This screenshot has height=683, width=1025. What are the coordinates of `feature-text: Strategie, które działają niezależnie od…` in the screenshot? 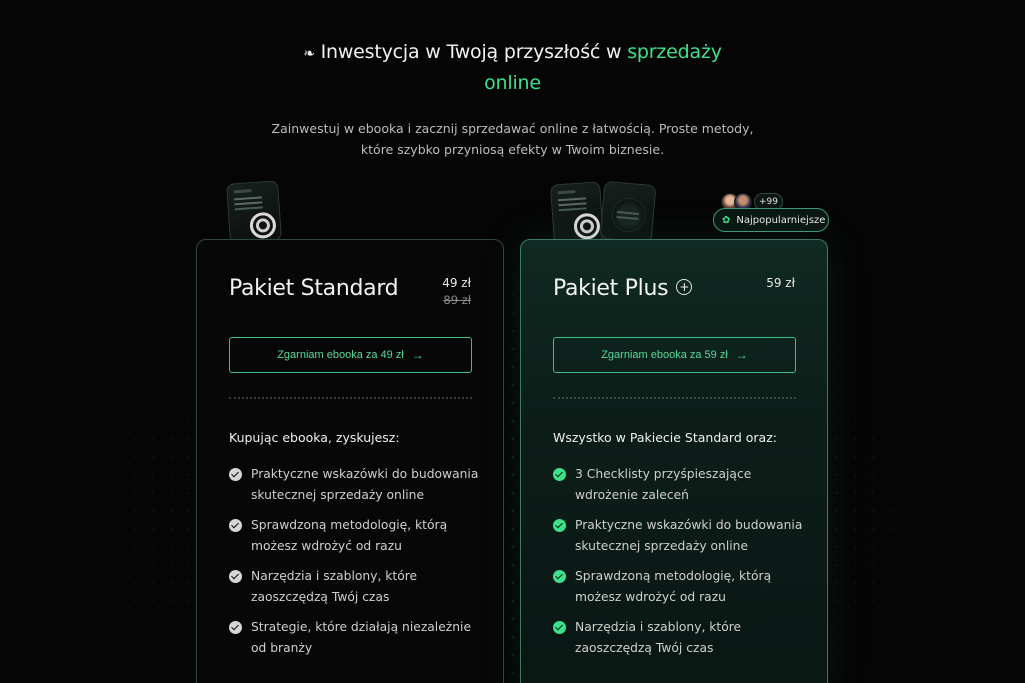 It's located at (361, 637).